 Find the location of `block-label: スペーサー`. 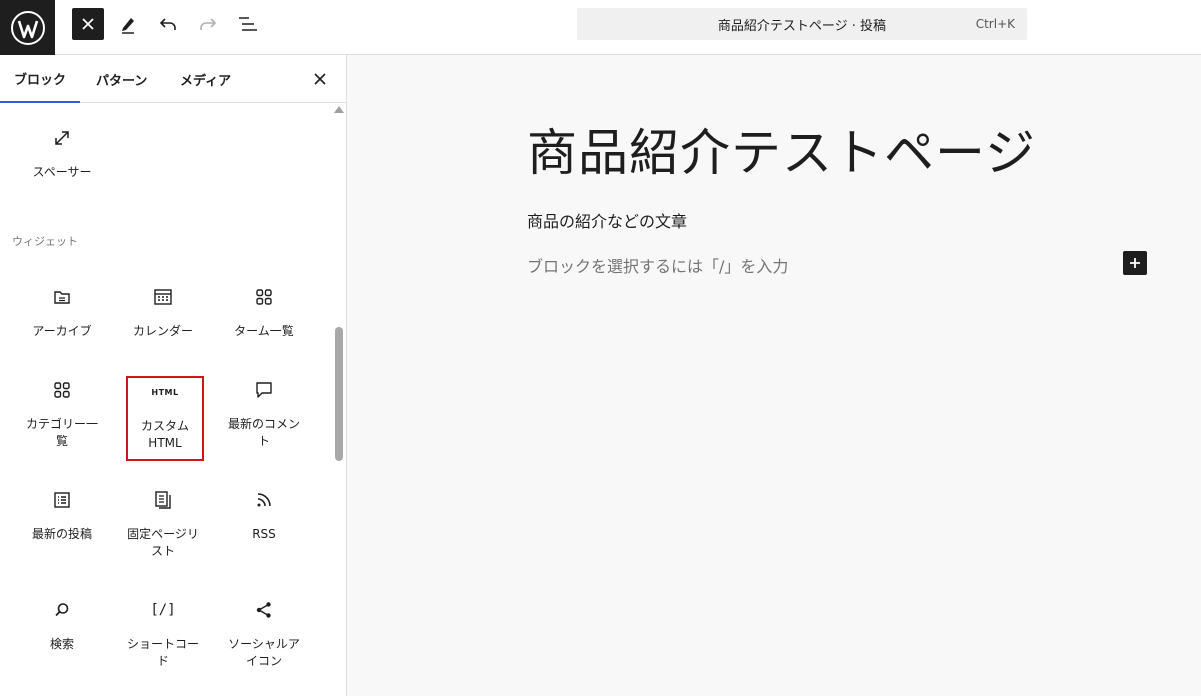

block-label: スペーサー is located at coordinates (62, 172).